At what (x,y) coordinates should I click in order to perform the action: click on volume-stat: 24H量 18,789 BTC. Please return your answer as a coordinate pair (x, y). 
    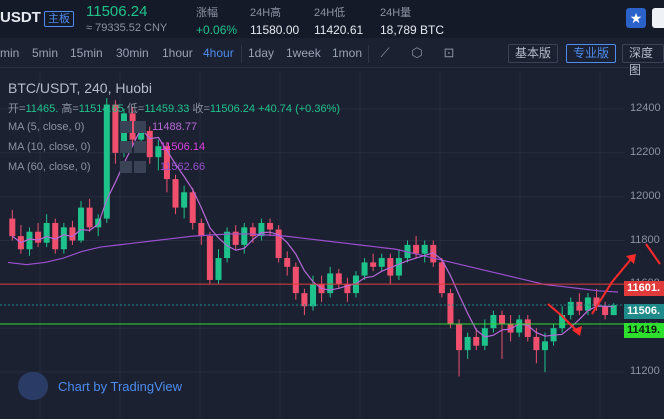
    Looking at the image, I should click on (412, 20).